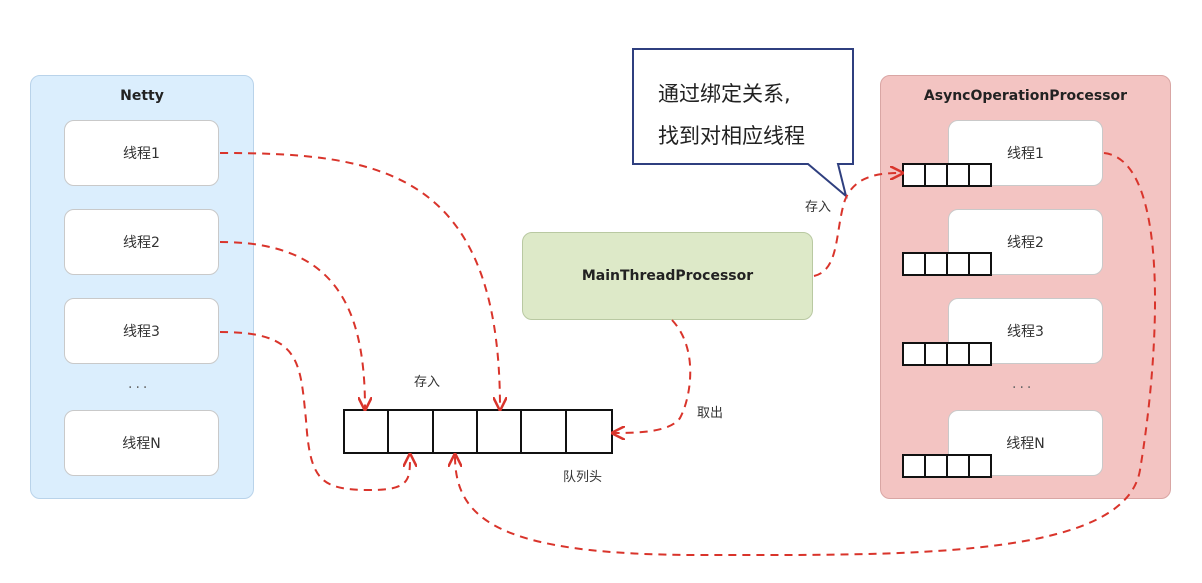 This screenshot has width=1202, height=583. Describe the element at coordinates (314, 411) in the screenshot. I see `arrow-netty-thread3-to-queue` at that location.